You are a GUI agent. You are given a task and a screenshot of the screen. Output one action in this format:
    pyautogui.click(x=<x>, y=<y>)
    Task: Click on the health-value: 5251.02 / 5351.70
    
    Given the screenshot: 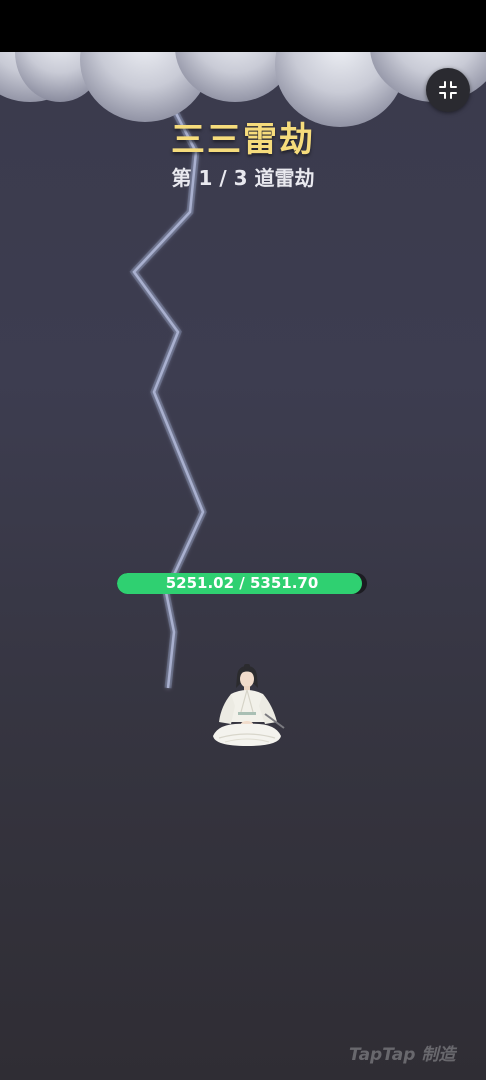 What is the action you would take?
    pyautogui.click(x=242, y=583)
    